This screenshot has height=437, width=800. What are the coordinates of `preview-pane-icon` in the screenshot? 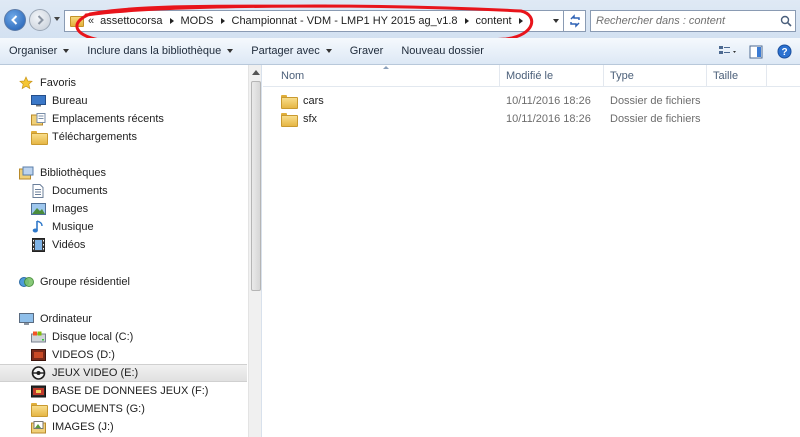 It's located at (756, 51).